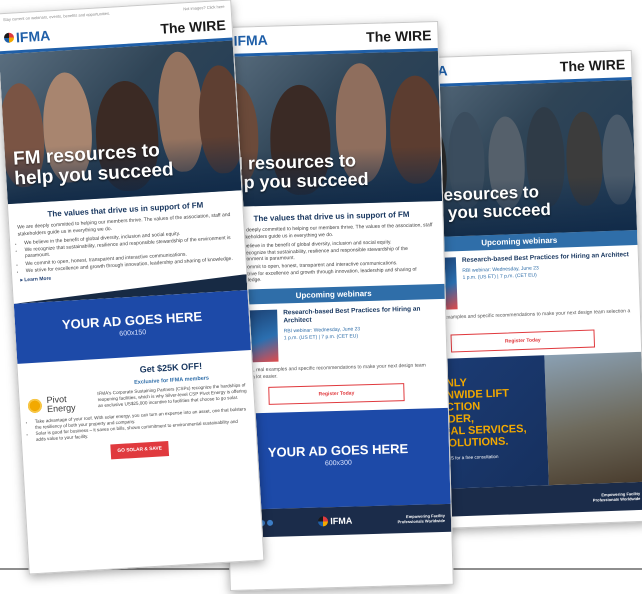  I want to click on hero-heading: FM resources to help you succeed, so click(94, 165).